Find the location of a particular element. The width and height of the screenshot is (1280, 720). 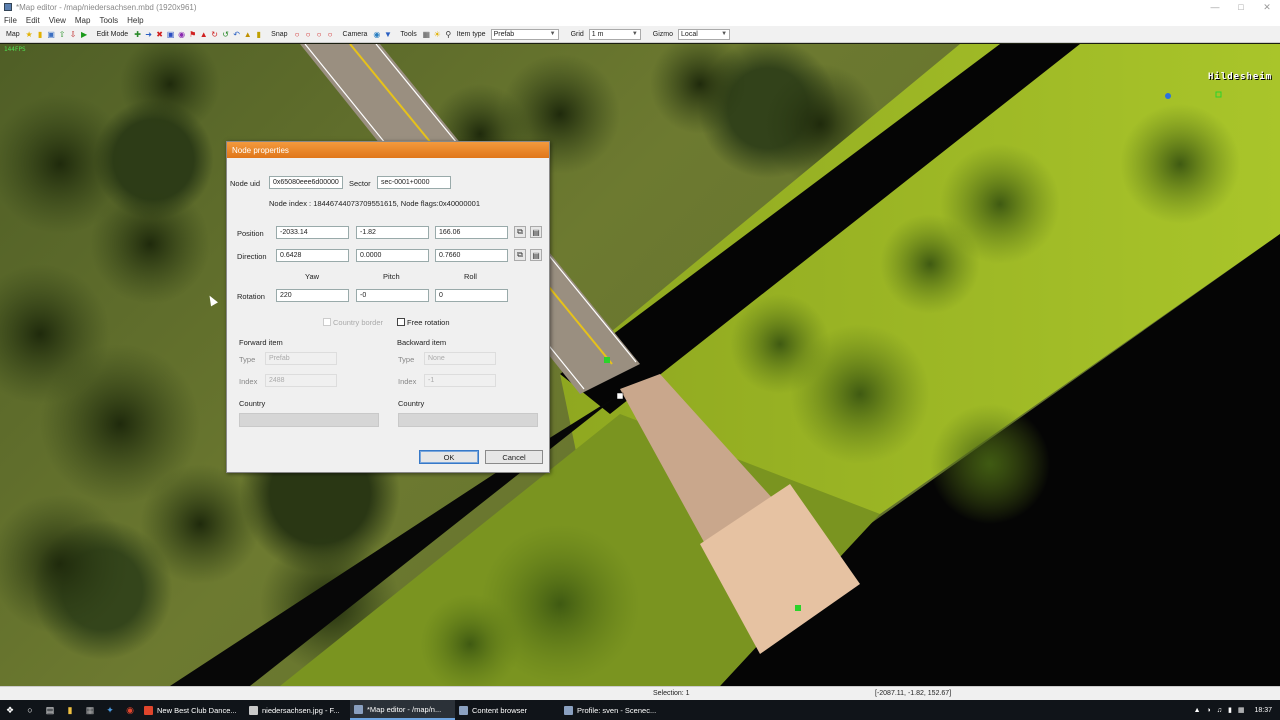

maximize-icon: □ is located at coordinates (1241, 7).